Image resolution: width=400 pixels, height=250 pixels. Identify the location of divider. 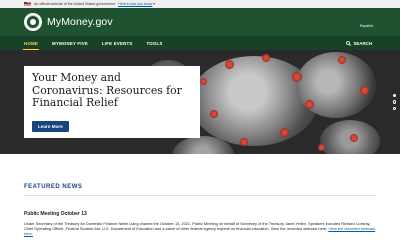
(200, 195).